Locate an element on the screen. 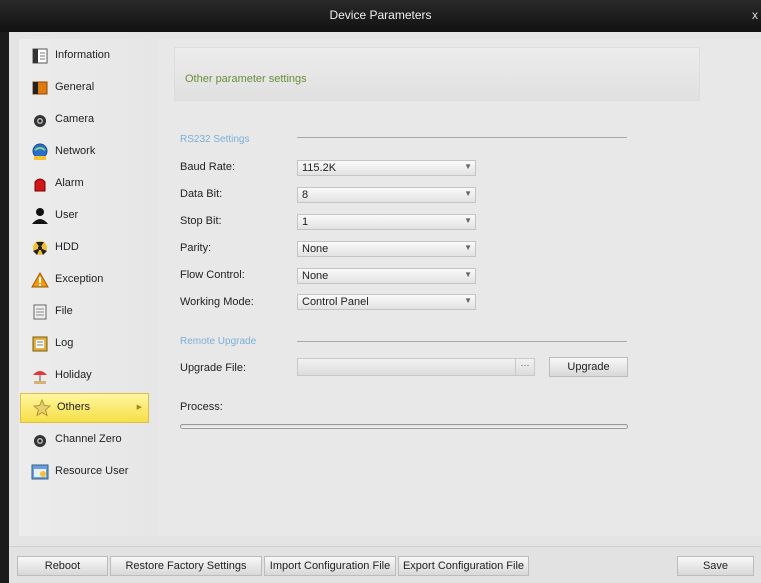 This screenshot has height=583, width=761. browse-button: ··· is located at coordinates (524, 367).